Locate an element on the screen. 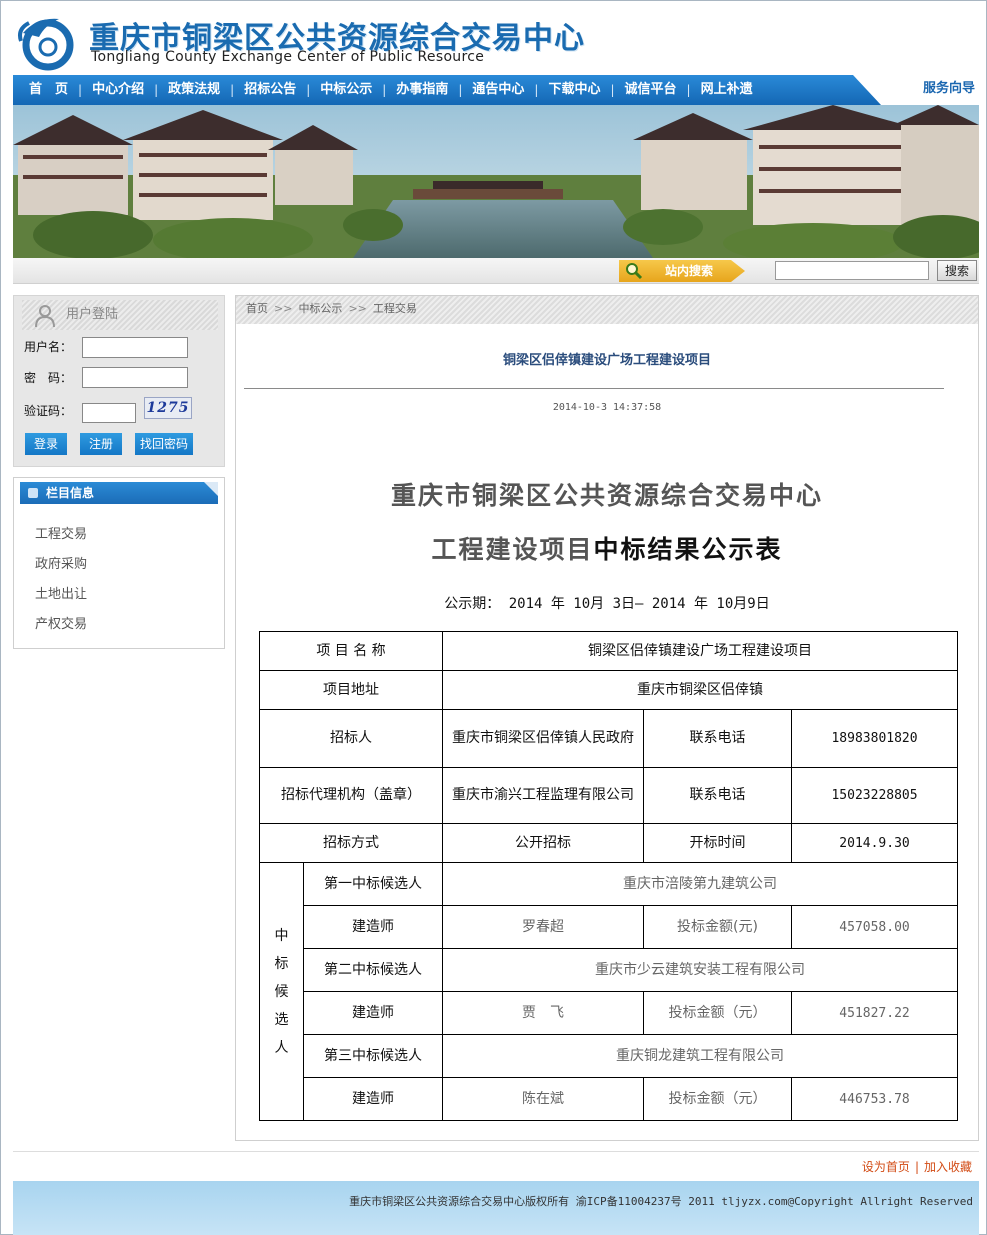  builder-name: 陈在斌 is located at coordinates (543, 1099).